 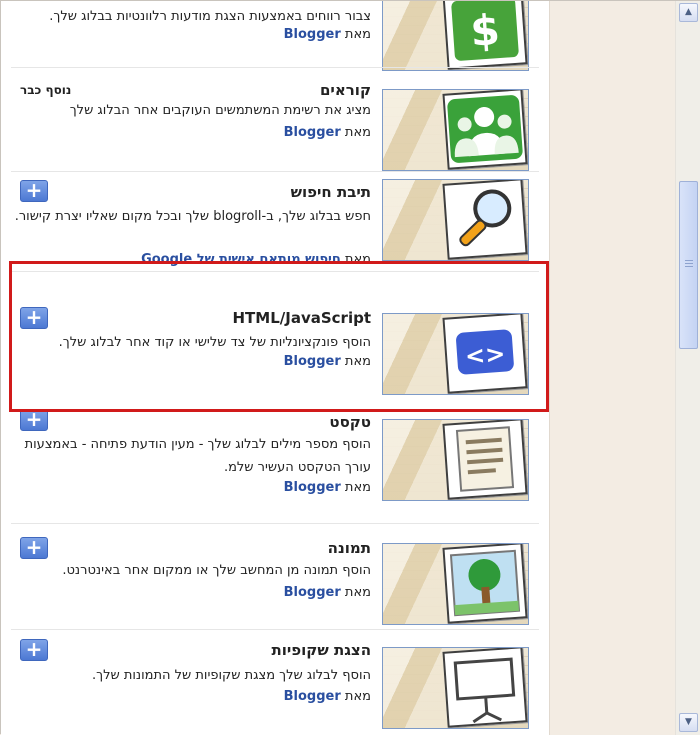 I want to click on scroll-down-button: ▼, so click(x=688, y=722).